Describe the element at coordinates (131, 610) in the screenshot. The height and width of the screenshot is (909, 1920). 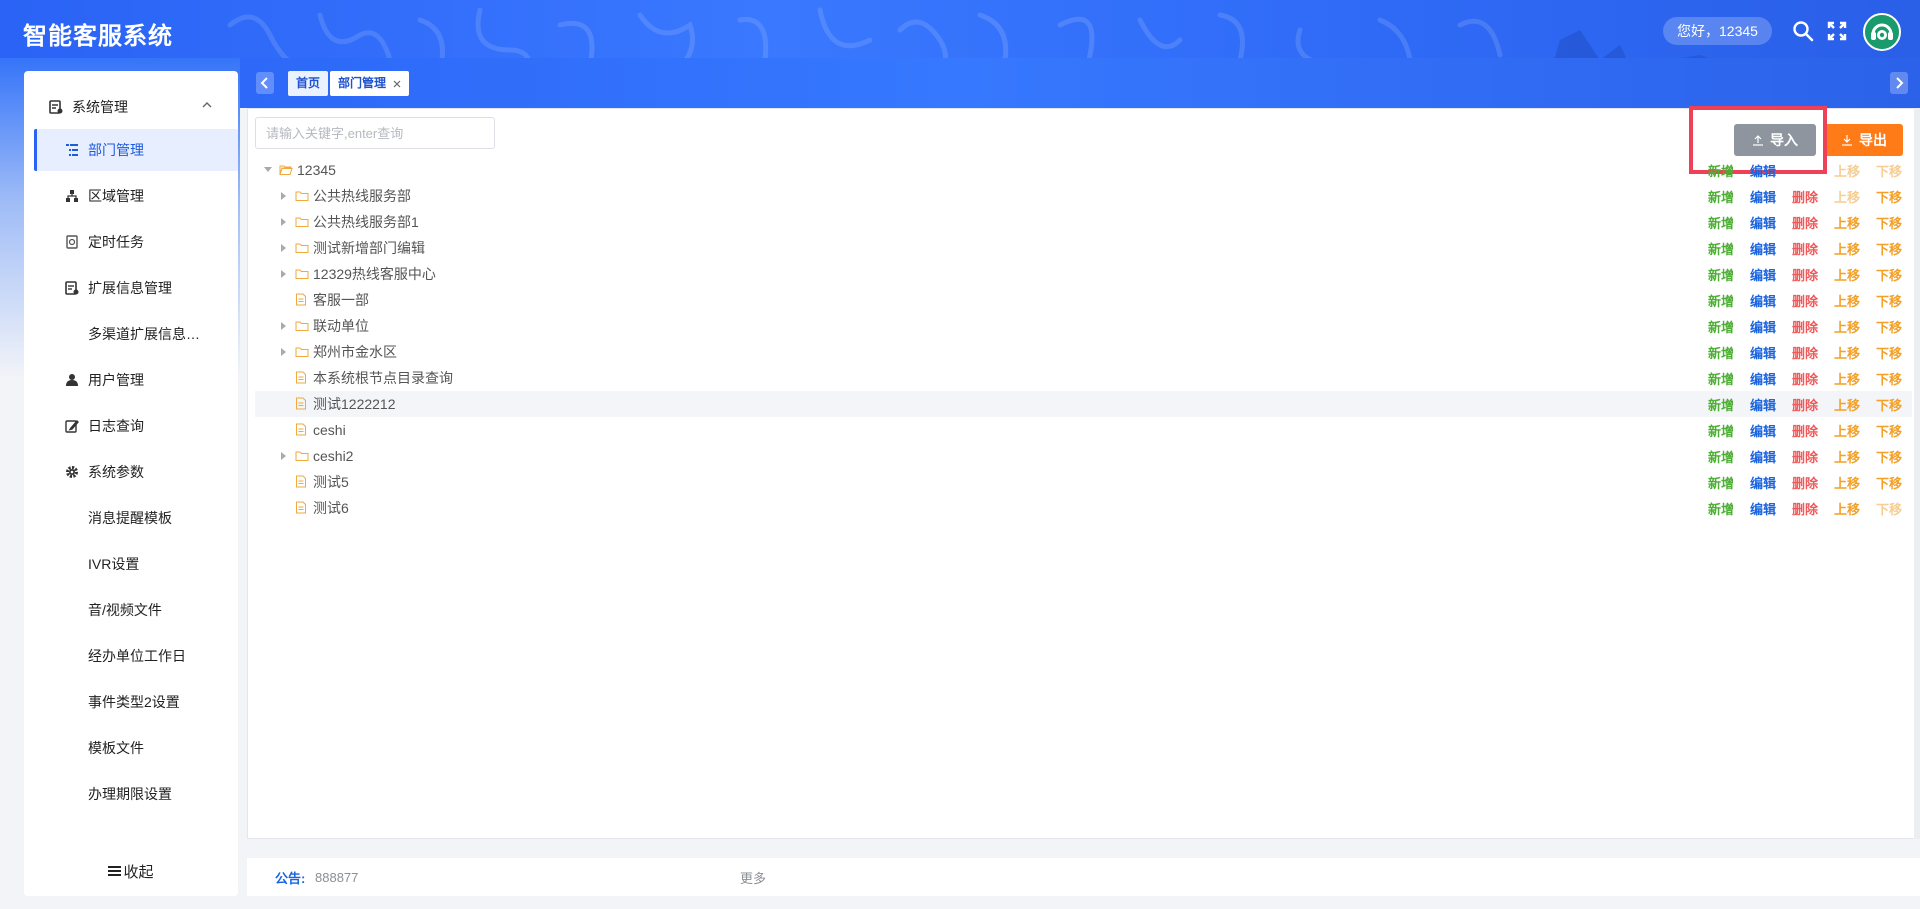
I see `sidebar-item-audio-video-files: 音/视频文件` at that location.